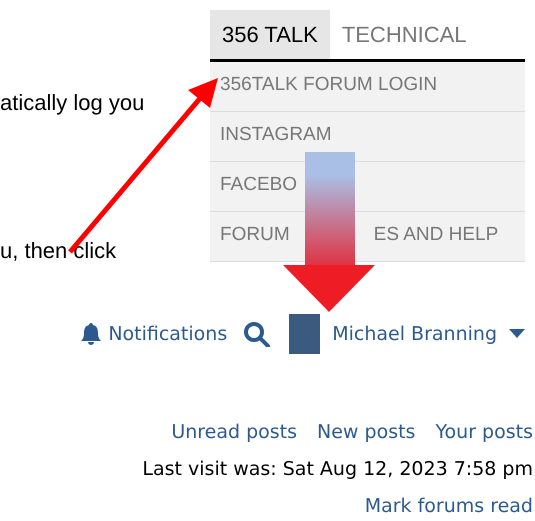 Image resolution: width=535 pixels, height=521 pixels. What do you see at coordinates (257, 334) in the screenshot?
I see `search-icon` at bounding box center [257, 334].